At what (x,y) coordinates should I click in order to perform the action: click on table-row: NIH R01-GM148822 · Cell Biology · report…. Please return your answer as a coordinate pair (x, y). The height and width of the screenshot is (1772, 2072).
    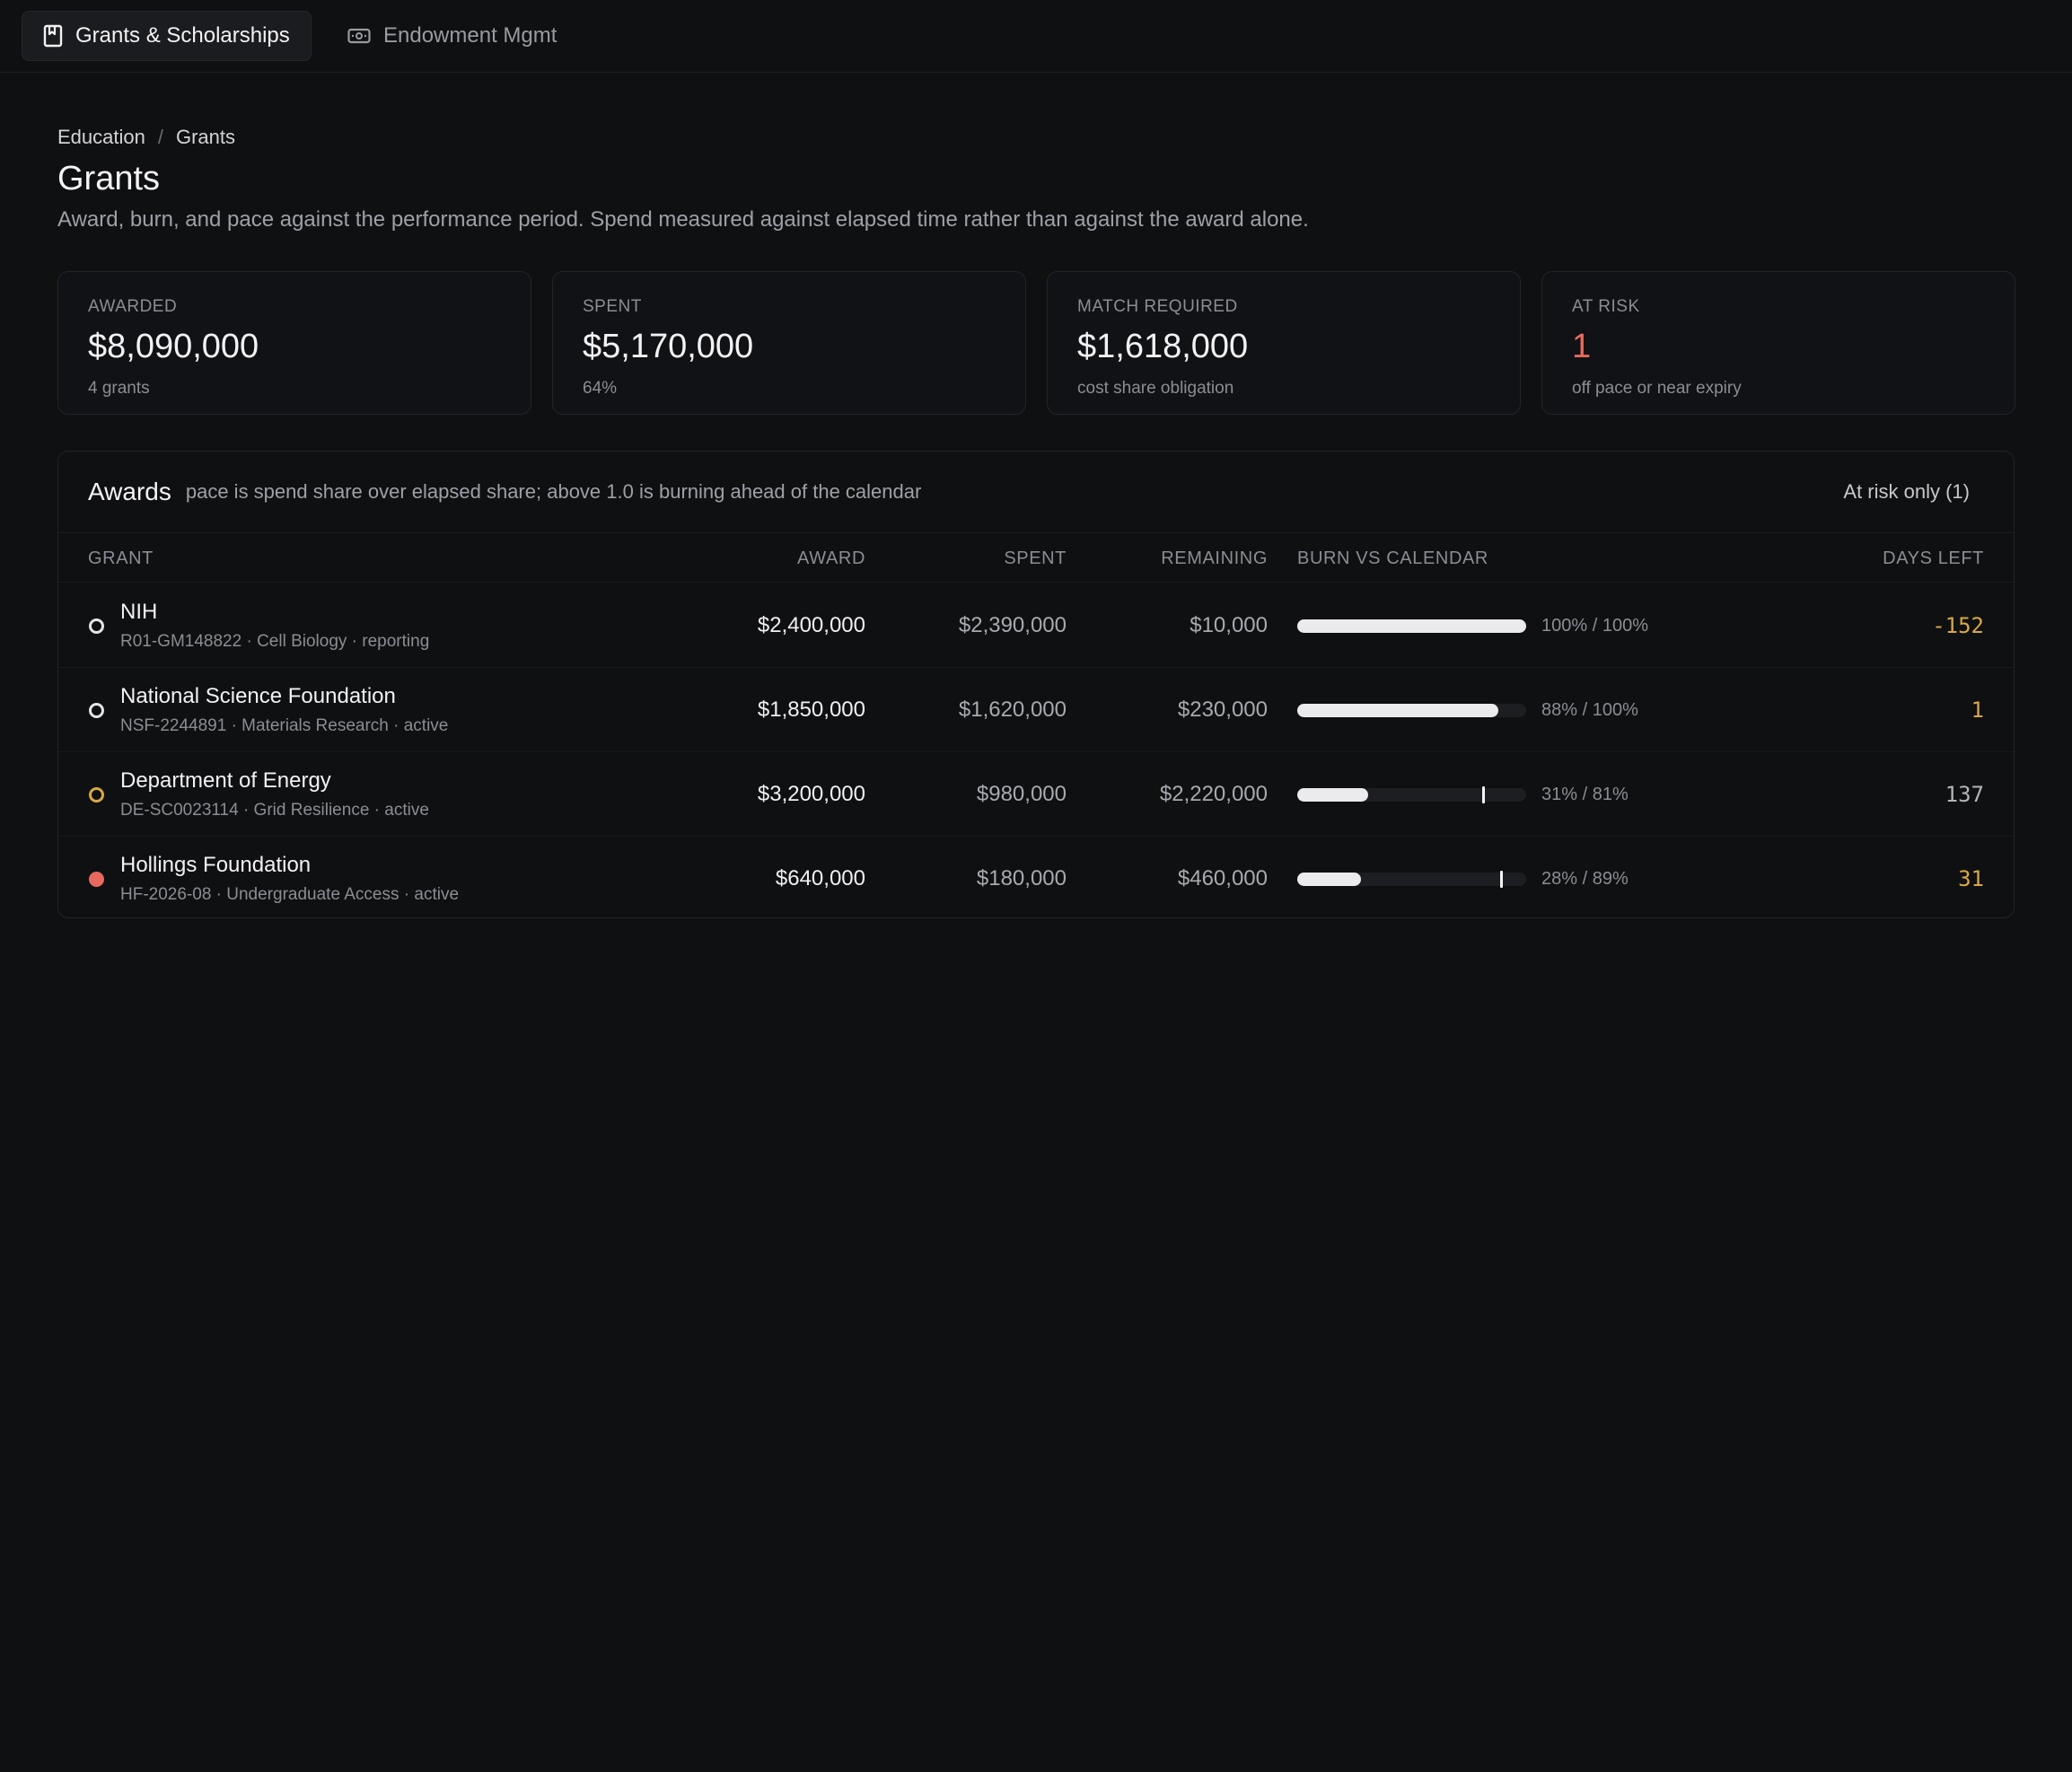
    Looking at the image, I should click on (1036, 625).